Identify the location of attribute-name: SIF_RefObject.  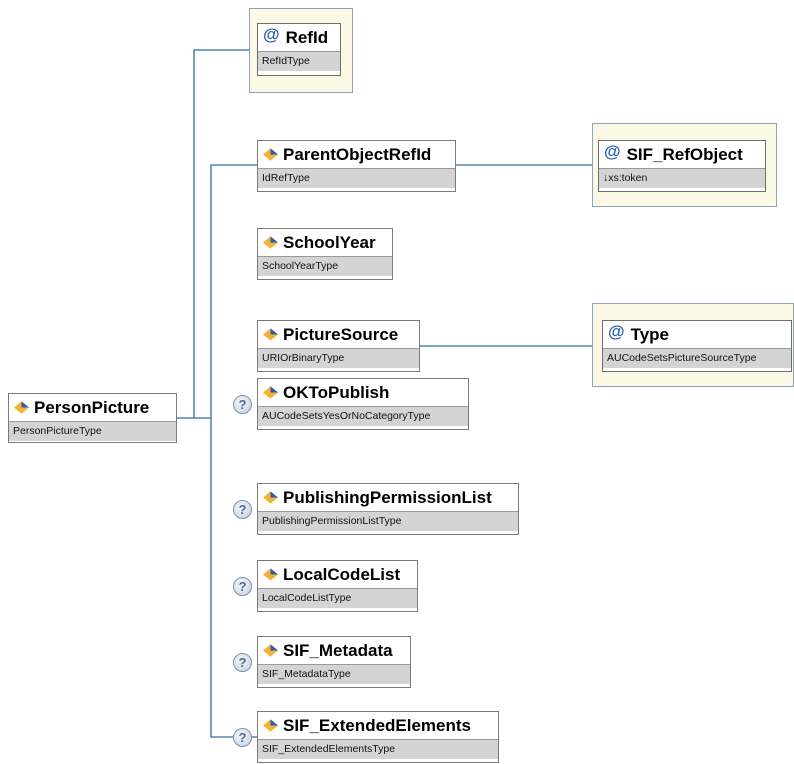
(684, 154).